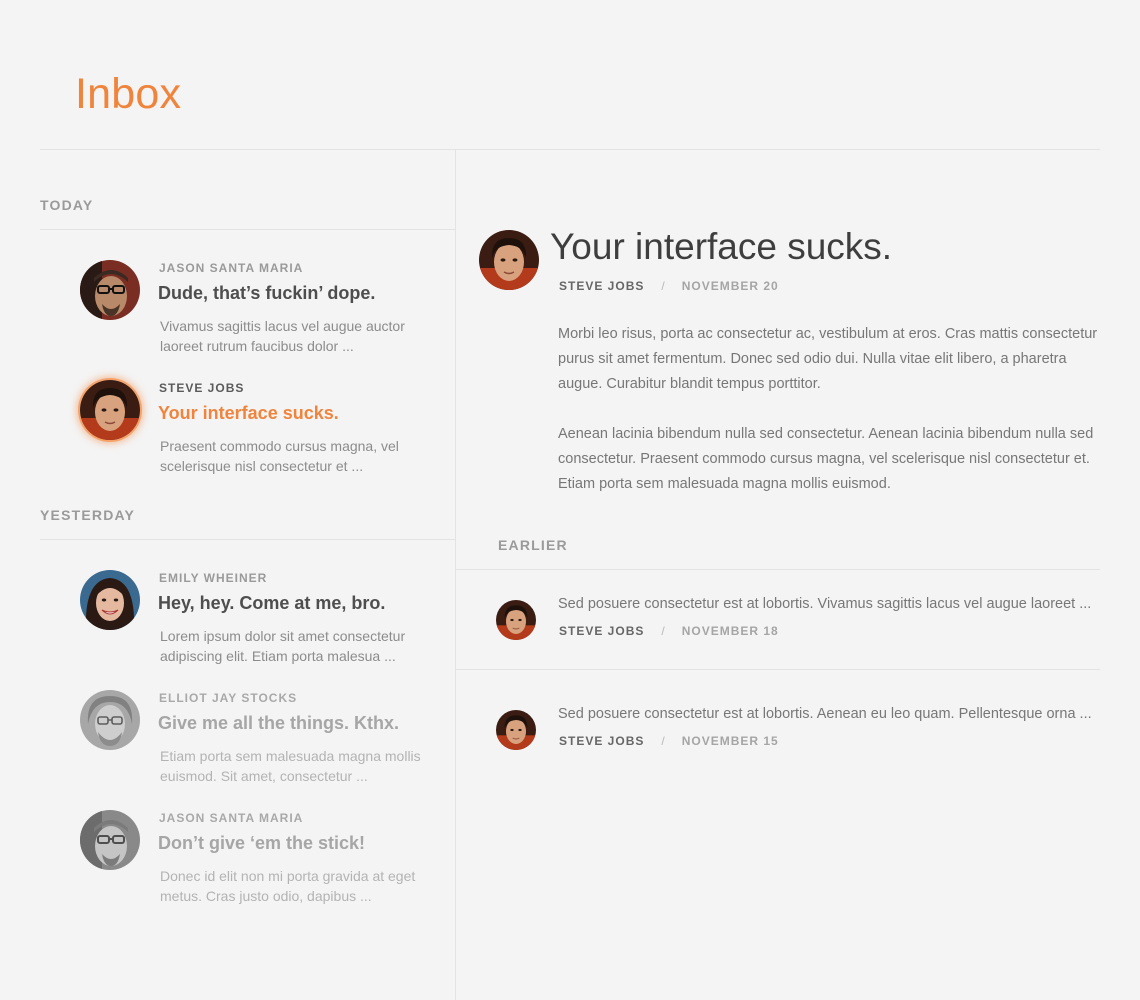 Image resolution: width=1140 pixels, height=1000 pixels. I want to click on section-earlier-label: EARLIER, so click(533, 545).